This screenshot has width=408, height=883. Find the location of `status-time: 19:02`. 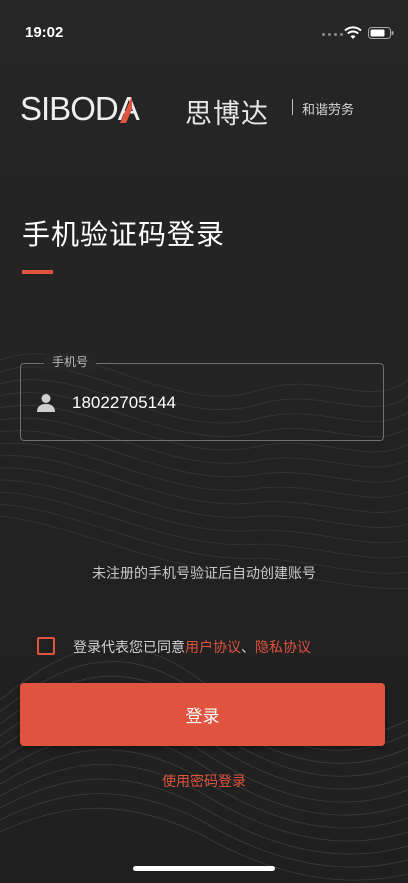

status-time: 19:02 is located at coordinates (44, 32).